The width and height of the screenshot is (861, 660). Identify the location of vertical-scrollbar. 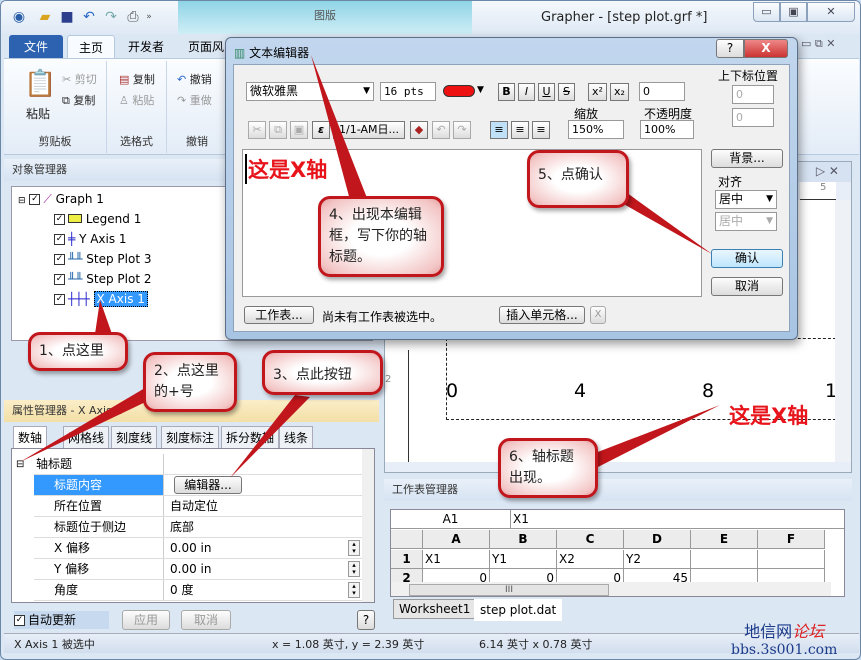
(843, 331).